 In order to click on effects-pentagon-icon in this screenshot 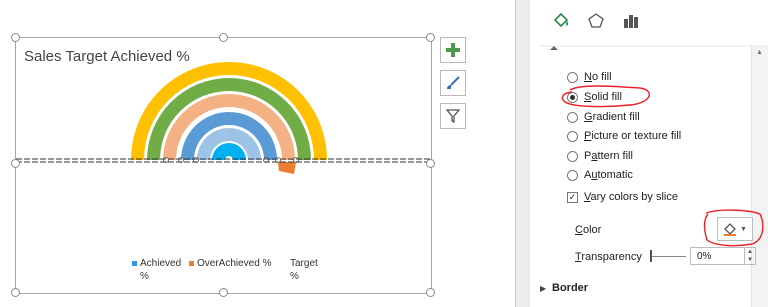, I will do `click(596, 20)`.